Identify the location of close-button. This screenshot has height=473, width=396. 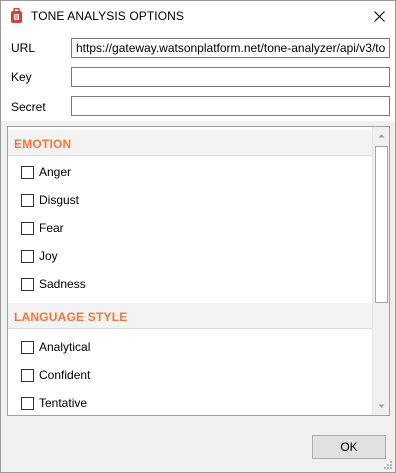
(379, 16).